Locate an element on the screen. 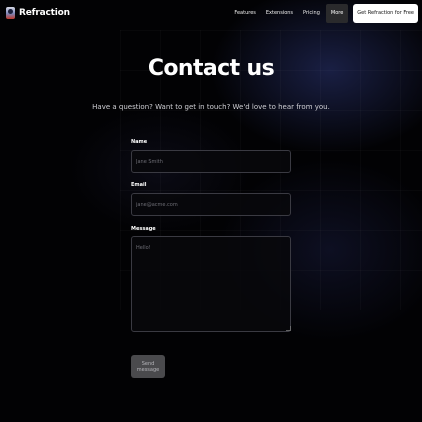 Image resolution: width=422 pixels, height=422 pixels. nav-link-extensions: Extensions is located at coordinates (279, 13).